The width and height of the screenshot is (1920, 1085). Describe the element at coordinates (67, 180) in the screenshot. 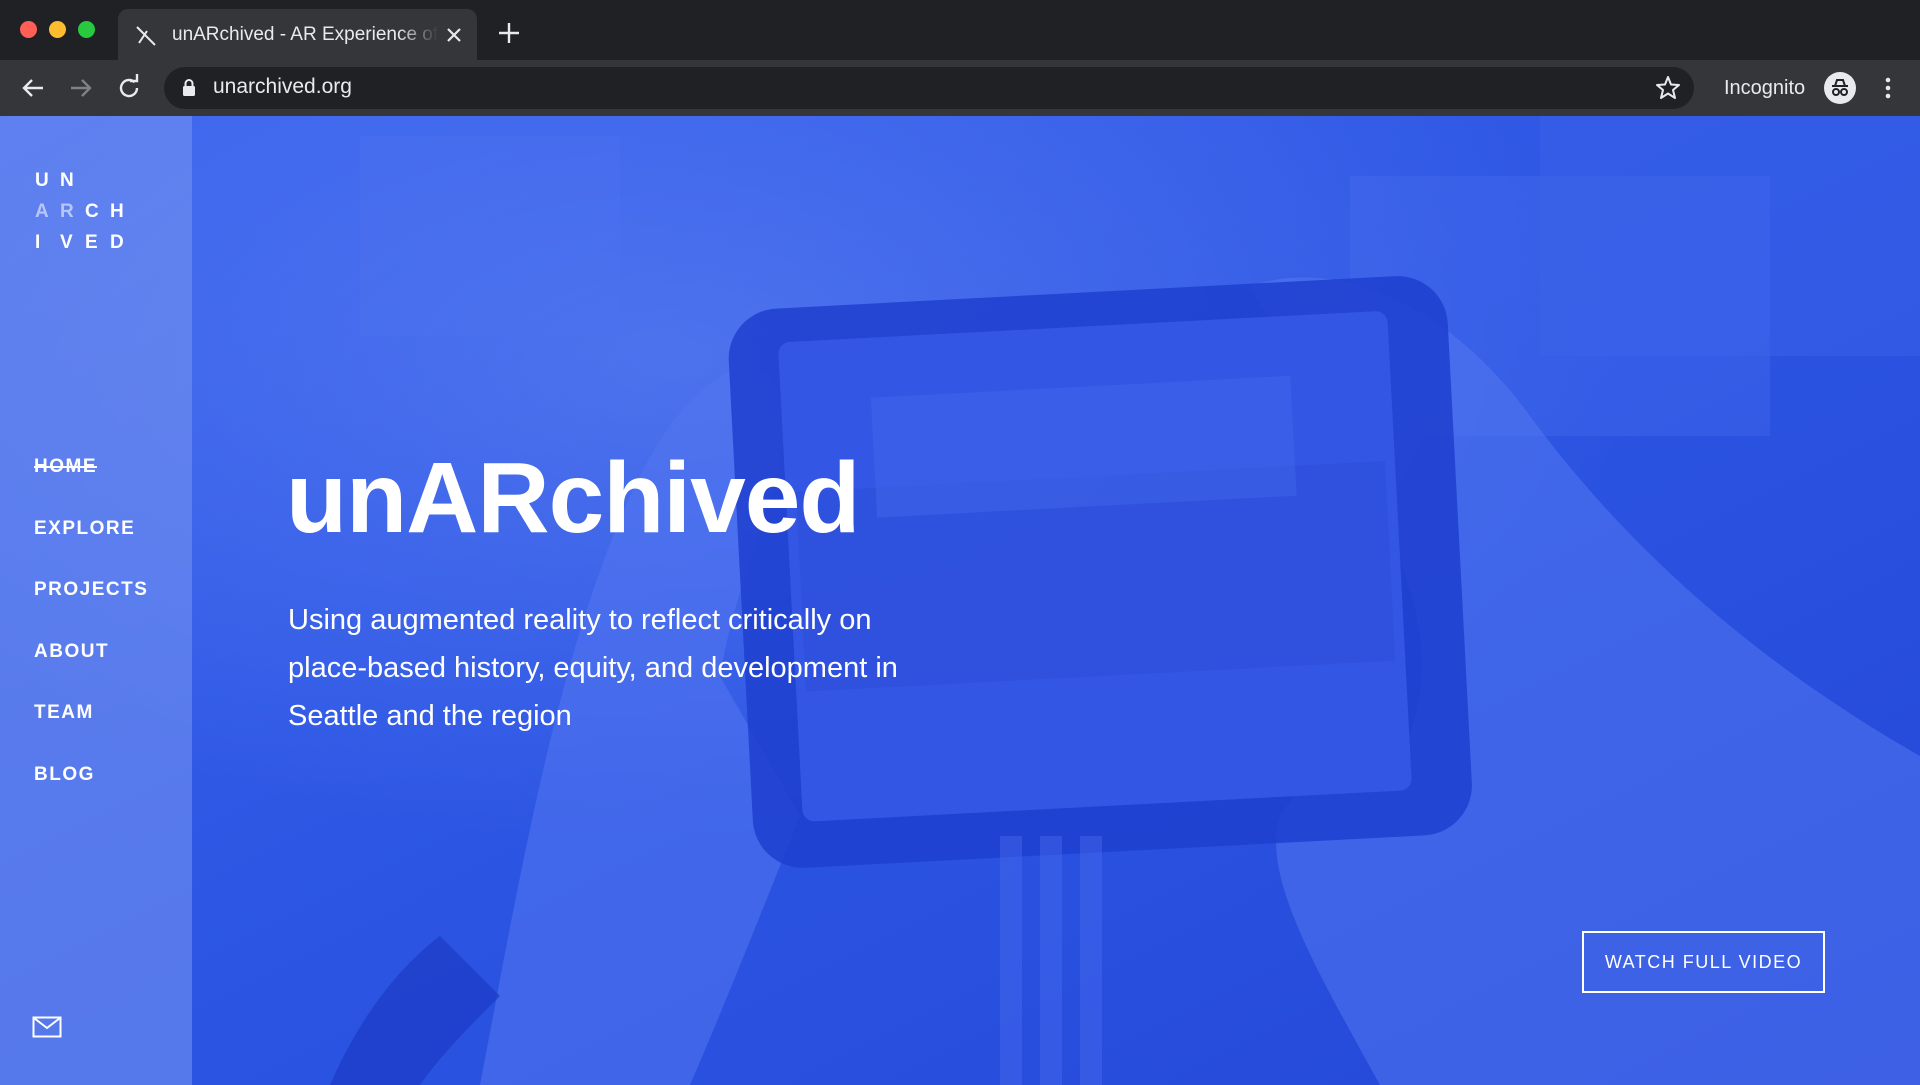

I see `logo-letter: N` at that location.